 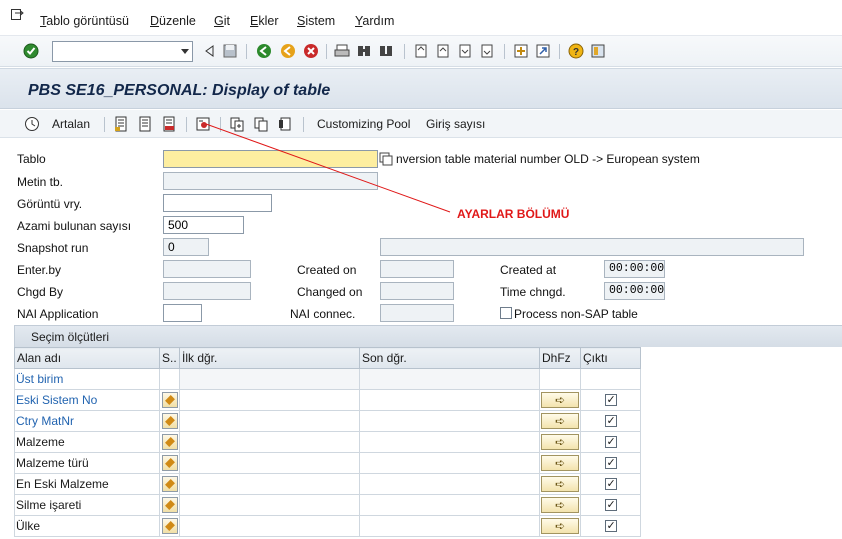 What do you see at coordinates (122, 51) in the screenshot?
I see `command-field` at bounding box center [122, 51].